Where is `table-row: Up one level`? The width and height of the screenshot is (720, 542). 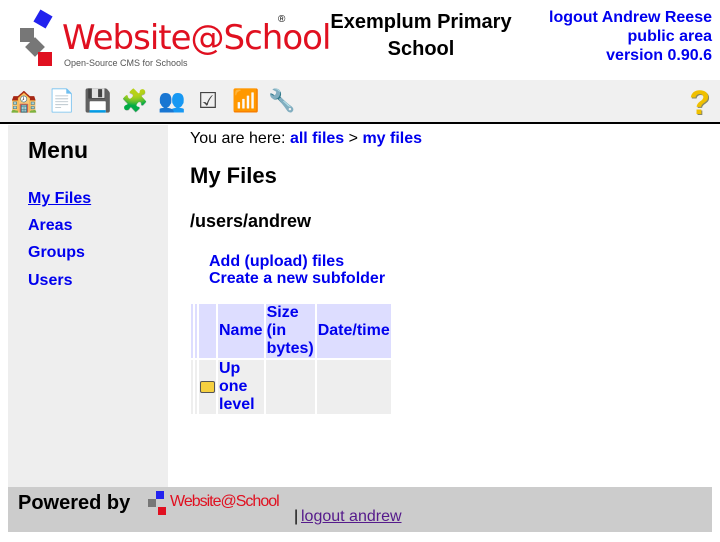
table-row: Up one level is located at coordinates (291, 387).